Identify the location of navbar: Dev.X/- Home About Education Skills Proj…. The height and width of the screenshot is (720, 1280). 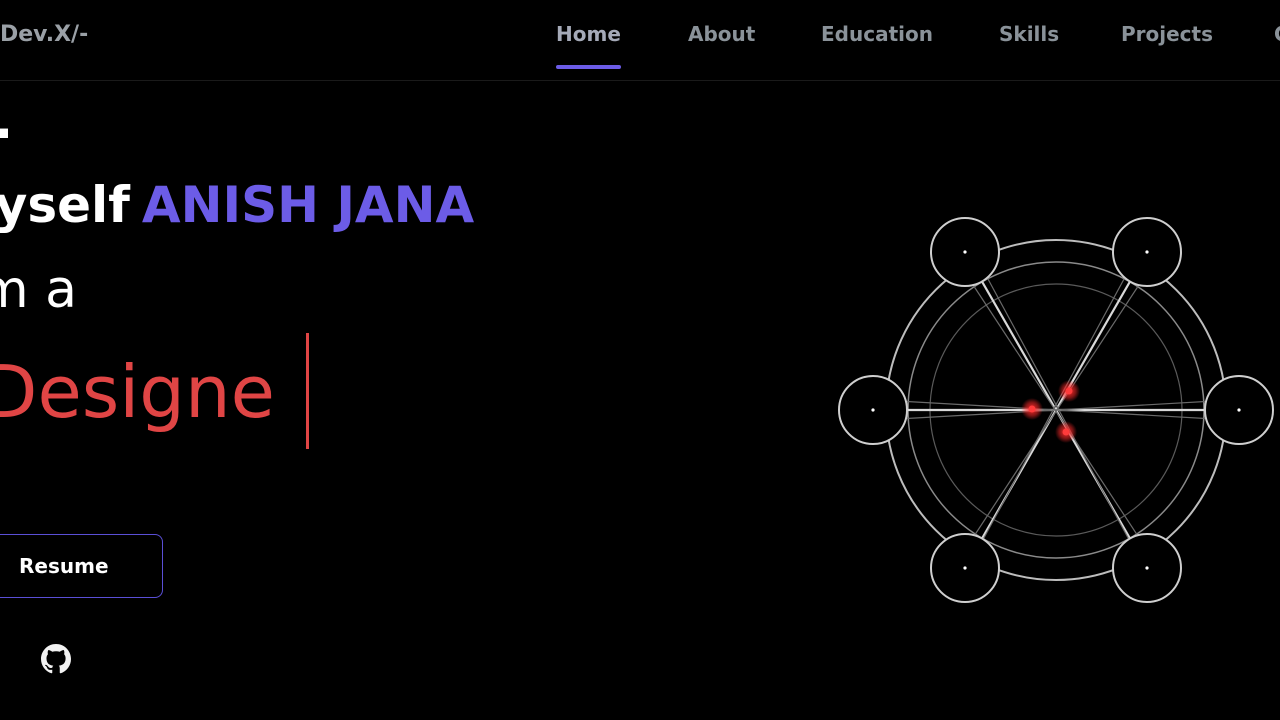
(640, 40).